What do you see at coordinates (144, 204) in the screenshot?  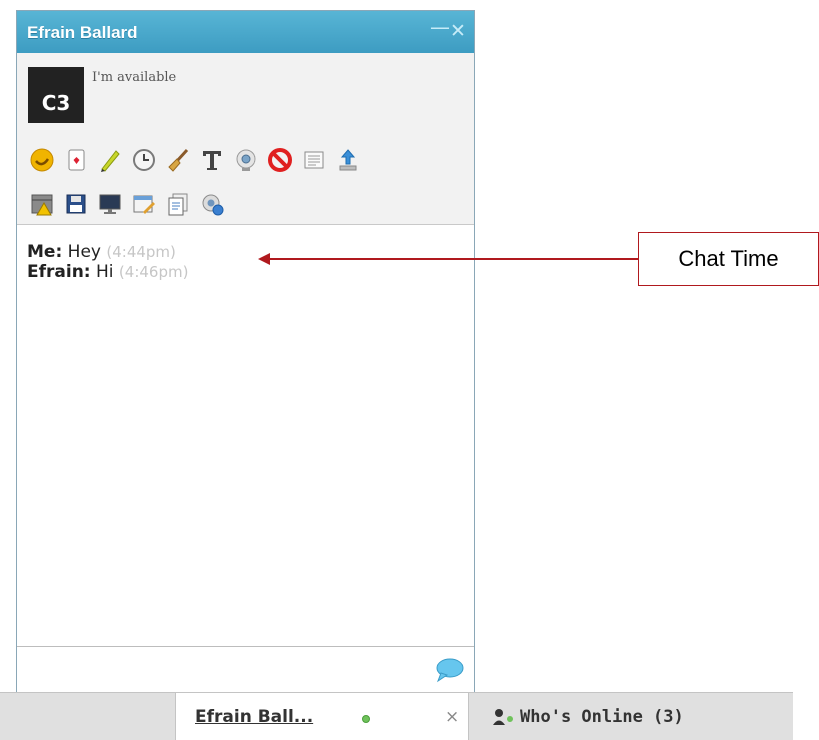 I see `edit-window-icon` at bounding box center [144, 204].